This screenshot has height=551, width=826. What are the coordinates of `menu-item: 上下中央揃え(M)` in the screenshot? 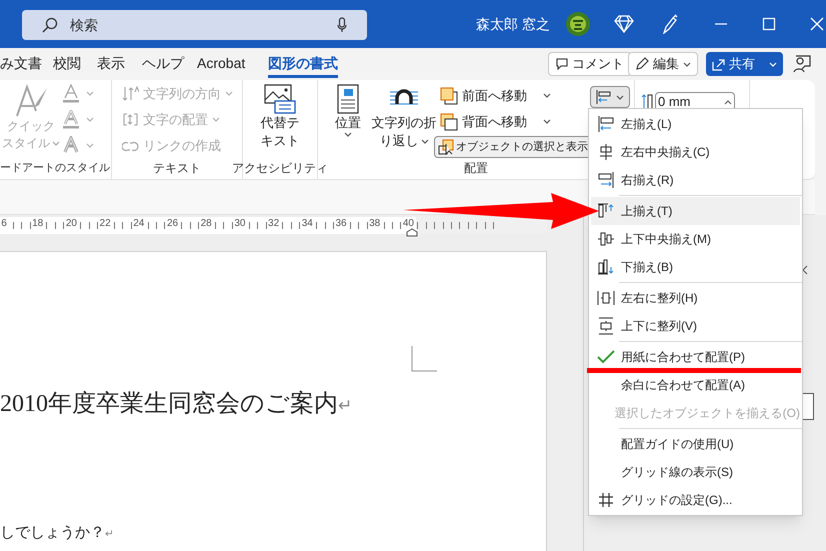 It's located at (695, 239).